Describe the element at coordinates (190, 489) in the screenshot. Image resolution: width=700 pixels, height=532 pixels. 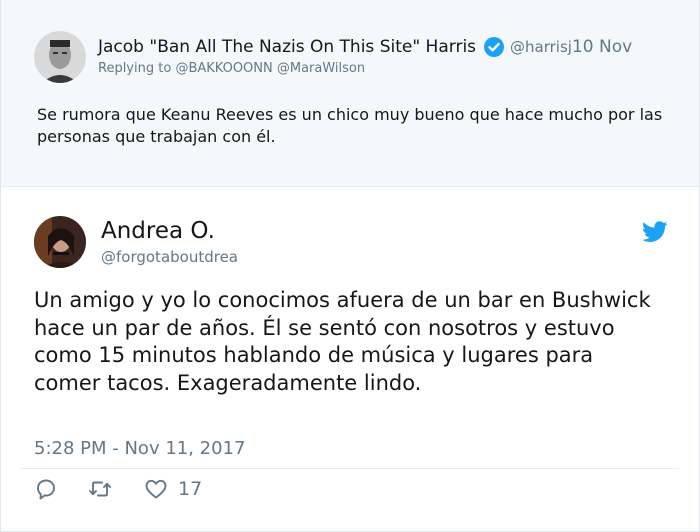
I see `like-count: 17` at that location.